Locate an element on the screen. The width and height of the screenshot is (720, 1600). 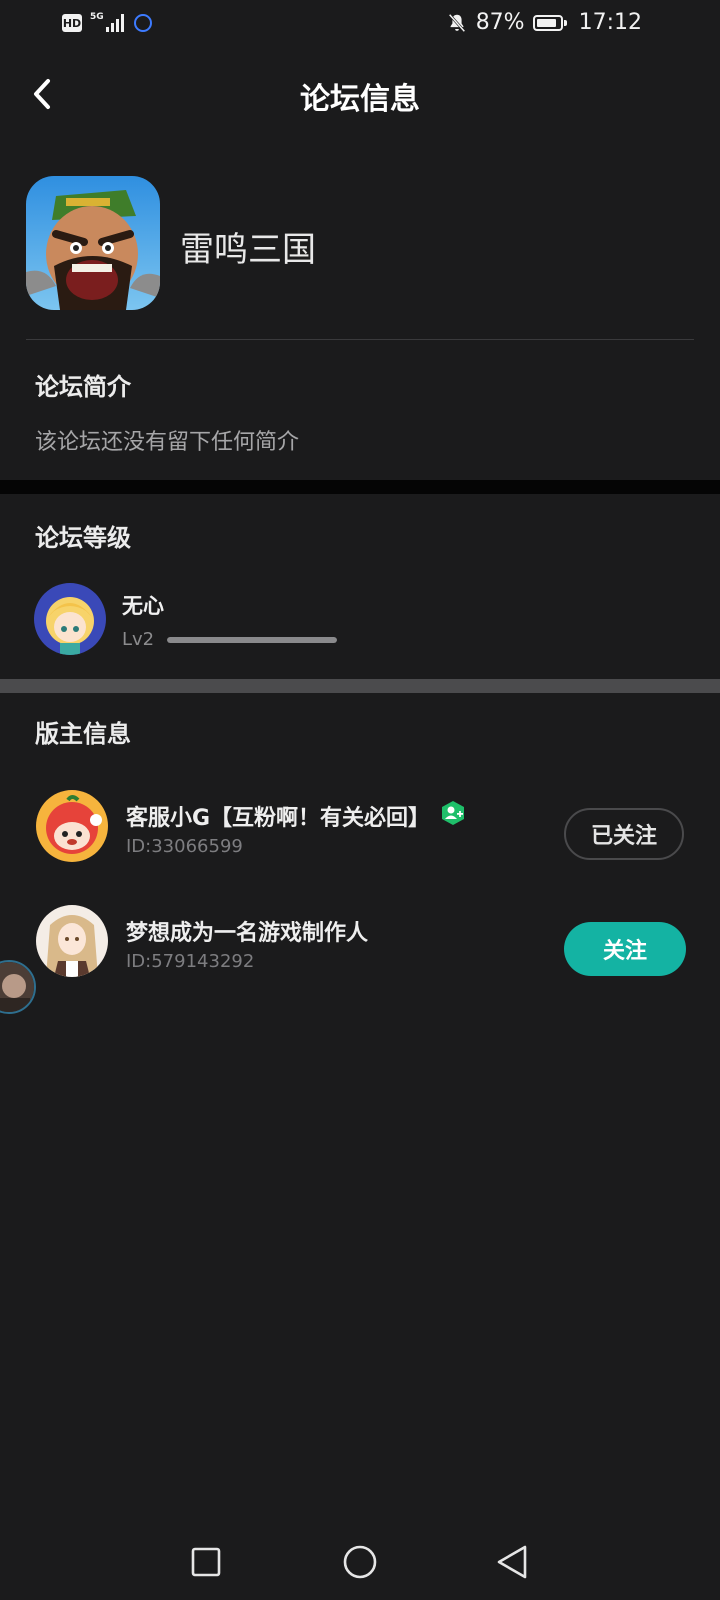
level-progress-bar is located at coordinates (252, 640).